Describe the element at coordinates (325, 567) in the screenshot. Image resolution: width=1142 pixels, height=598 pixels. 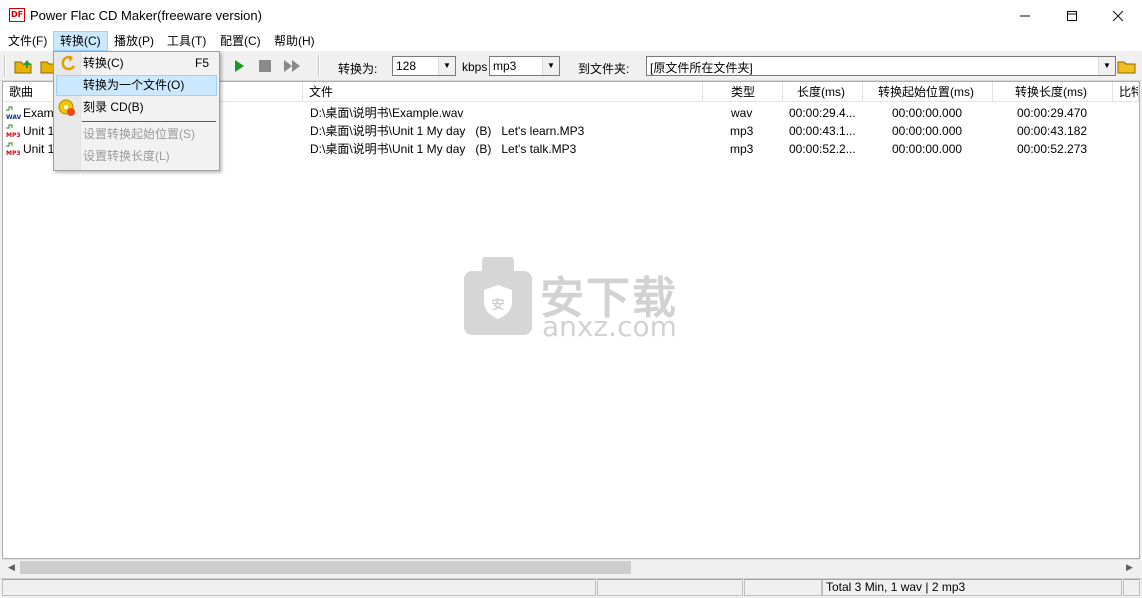
I see `scroll-thumb` at that location.